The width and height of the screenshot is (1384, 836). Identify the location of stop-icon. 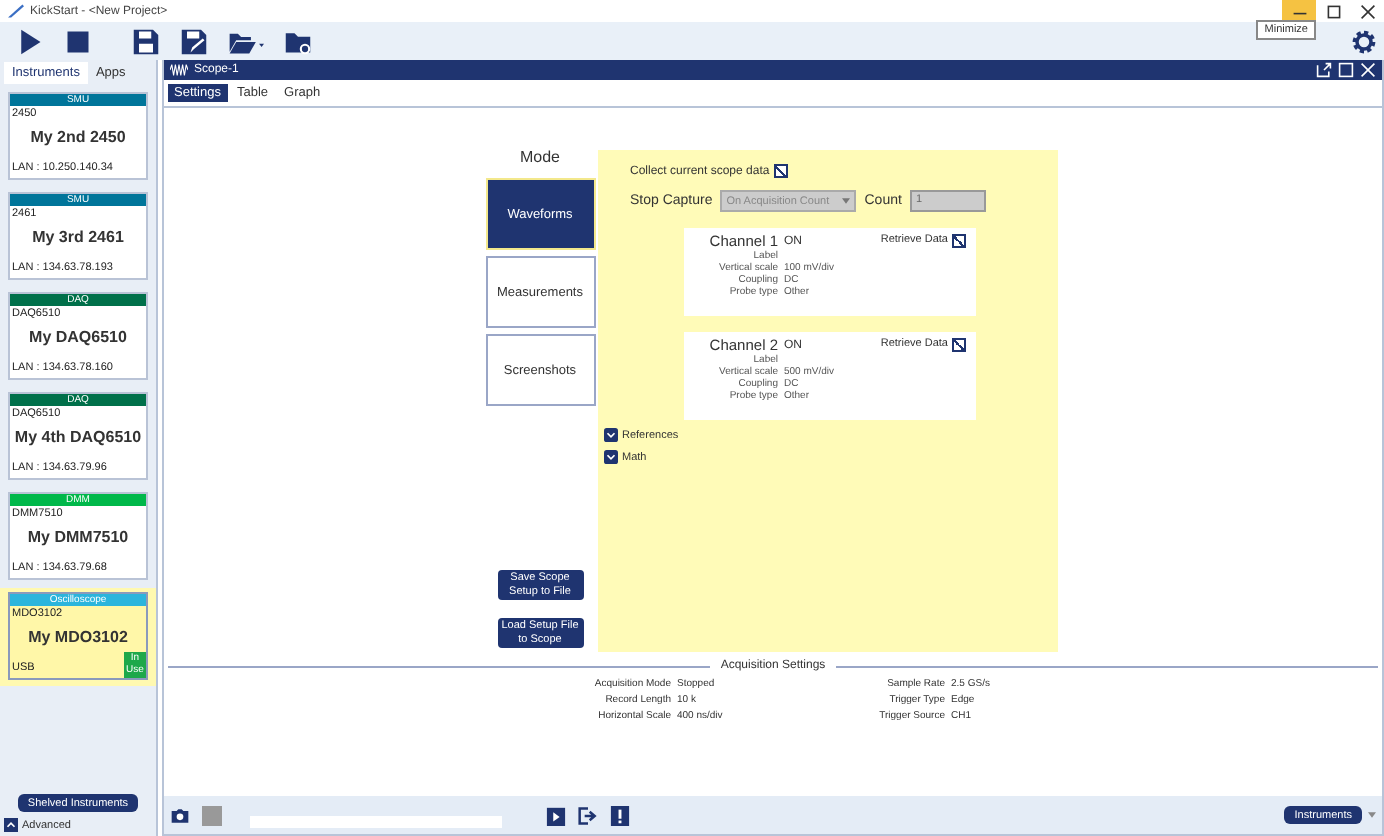
(78, 41).